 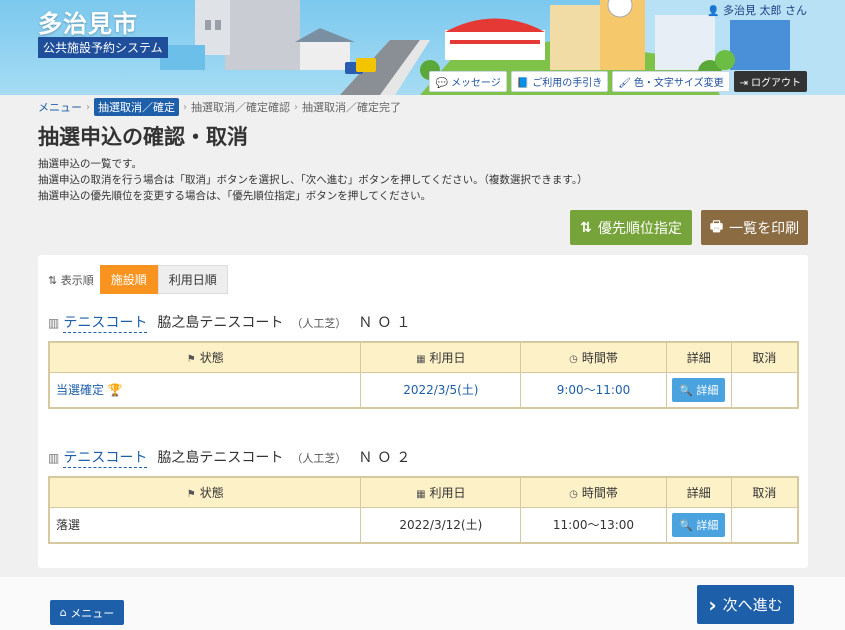 I want to click on home-icon: ⌂, so click(x=63, y=612).